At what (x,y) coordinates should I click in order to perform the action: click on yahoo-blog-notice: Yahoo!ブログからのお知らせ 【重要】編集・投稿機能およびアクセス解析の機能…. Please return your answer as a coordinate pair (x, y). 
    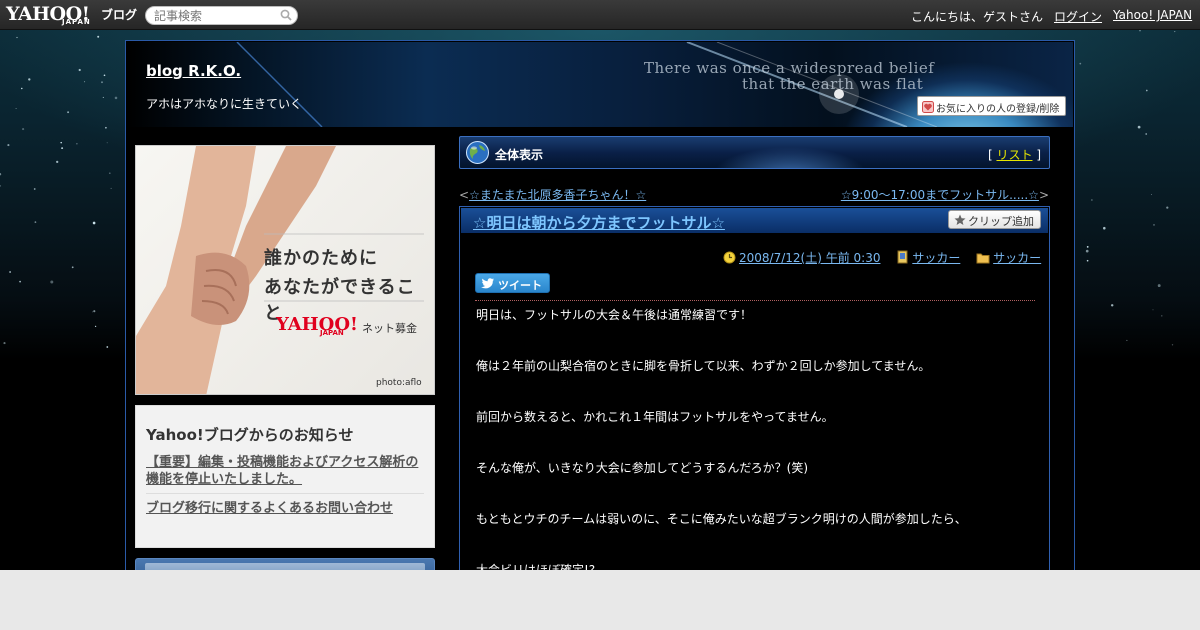
    Looking at the image, I should click on (285, 476).